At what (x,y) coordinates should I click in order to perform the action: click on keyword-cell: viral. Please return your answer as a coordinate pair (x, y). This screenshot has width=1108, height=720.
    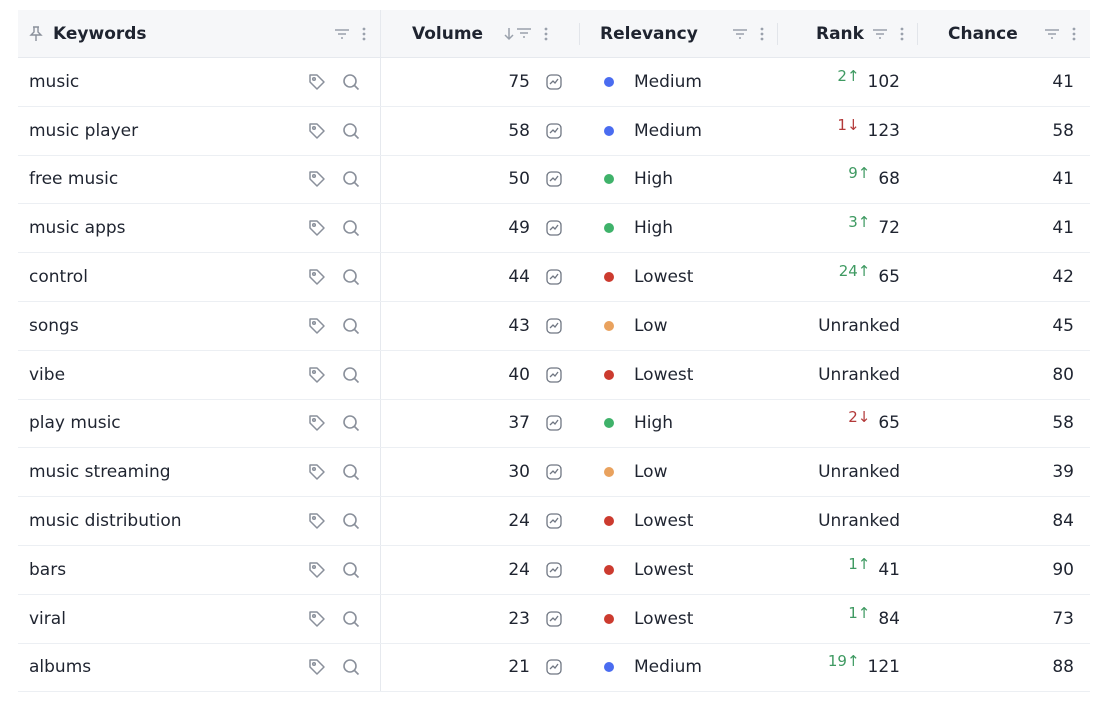
    Looking at the image, I should click on (199, 618).